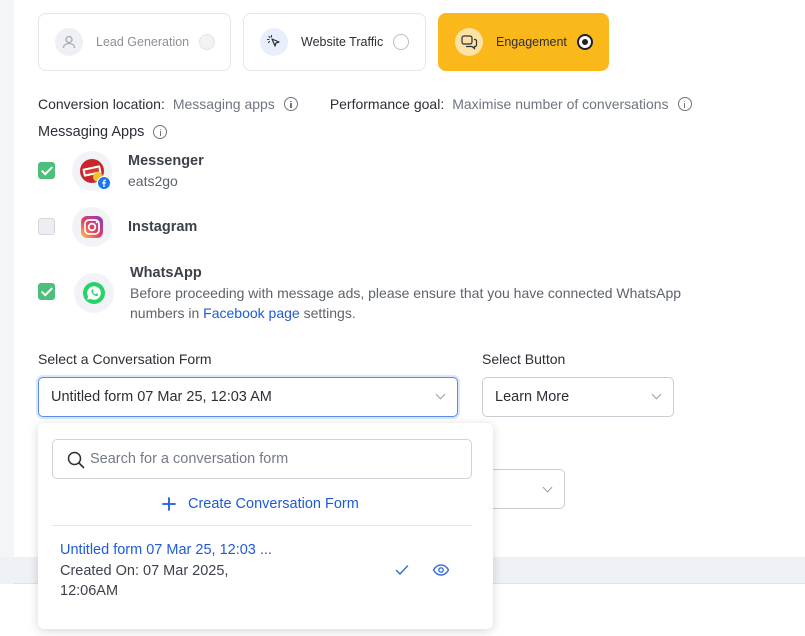  Describe the element at coordinates (91, 132) in the screenshot. I see `messaging-apps-heading: Messaging Apps` at that location.